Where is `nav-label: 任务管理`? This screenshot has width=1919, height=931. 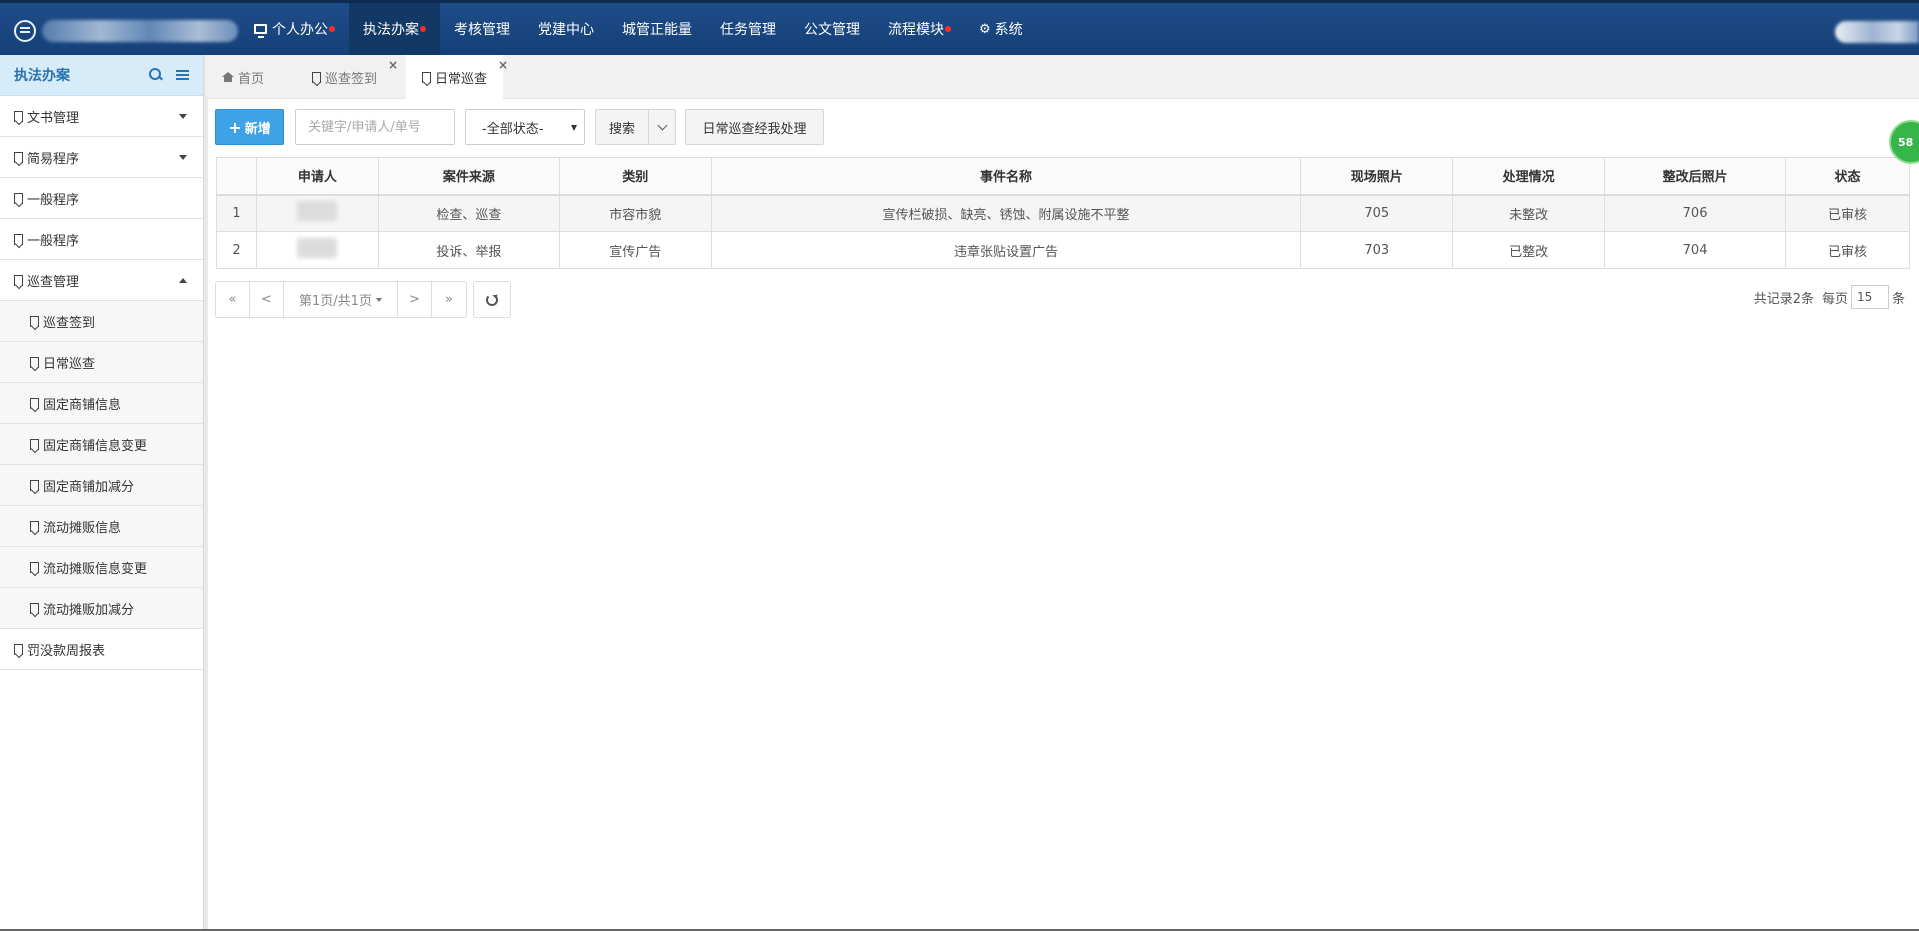
nav-label: 任务管理 is located at coordinates (748, 30).